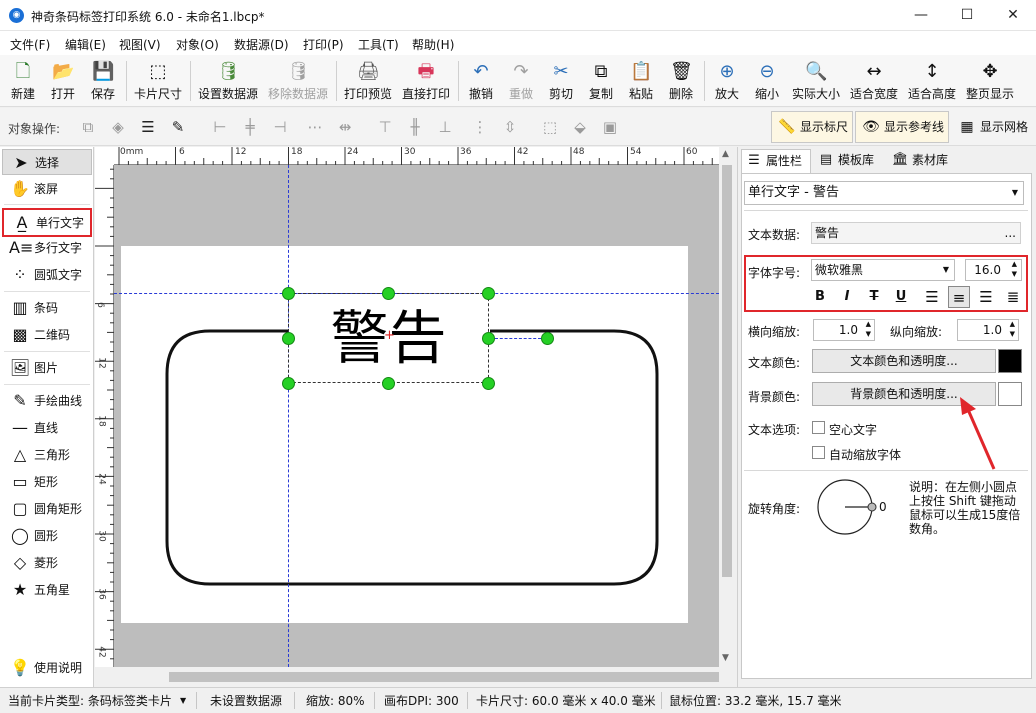 The width and height of the screenshot is (1036, 713). Describe the element at coordinates (767, 81) in the screenshot. I see `zoom-out-button: ⊖ 缩小` at that location.